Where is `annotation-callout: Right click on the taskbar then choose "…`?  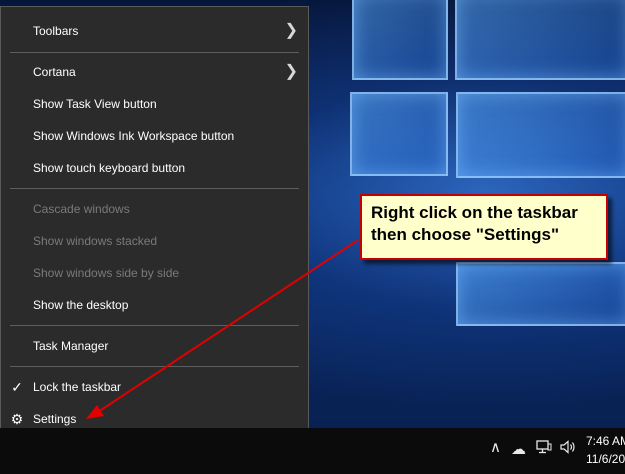
annotation-callout: Right click on the taskbar then choose "… is located at coordinates (484, 227).